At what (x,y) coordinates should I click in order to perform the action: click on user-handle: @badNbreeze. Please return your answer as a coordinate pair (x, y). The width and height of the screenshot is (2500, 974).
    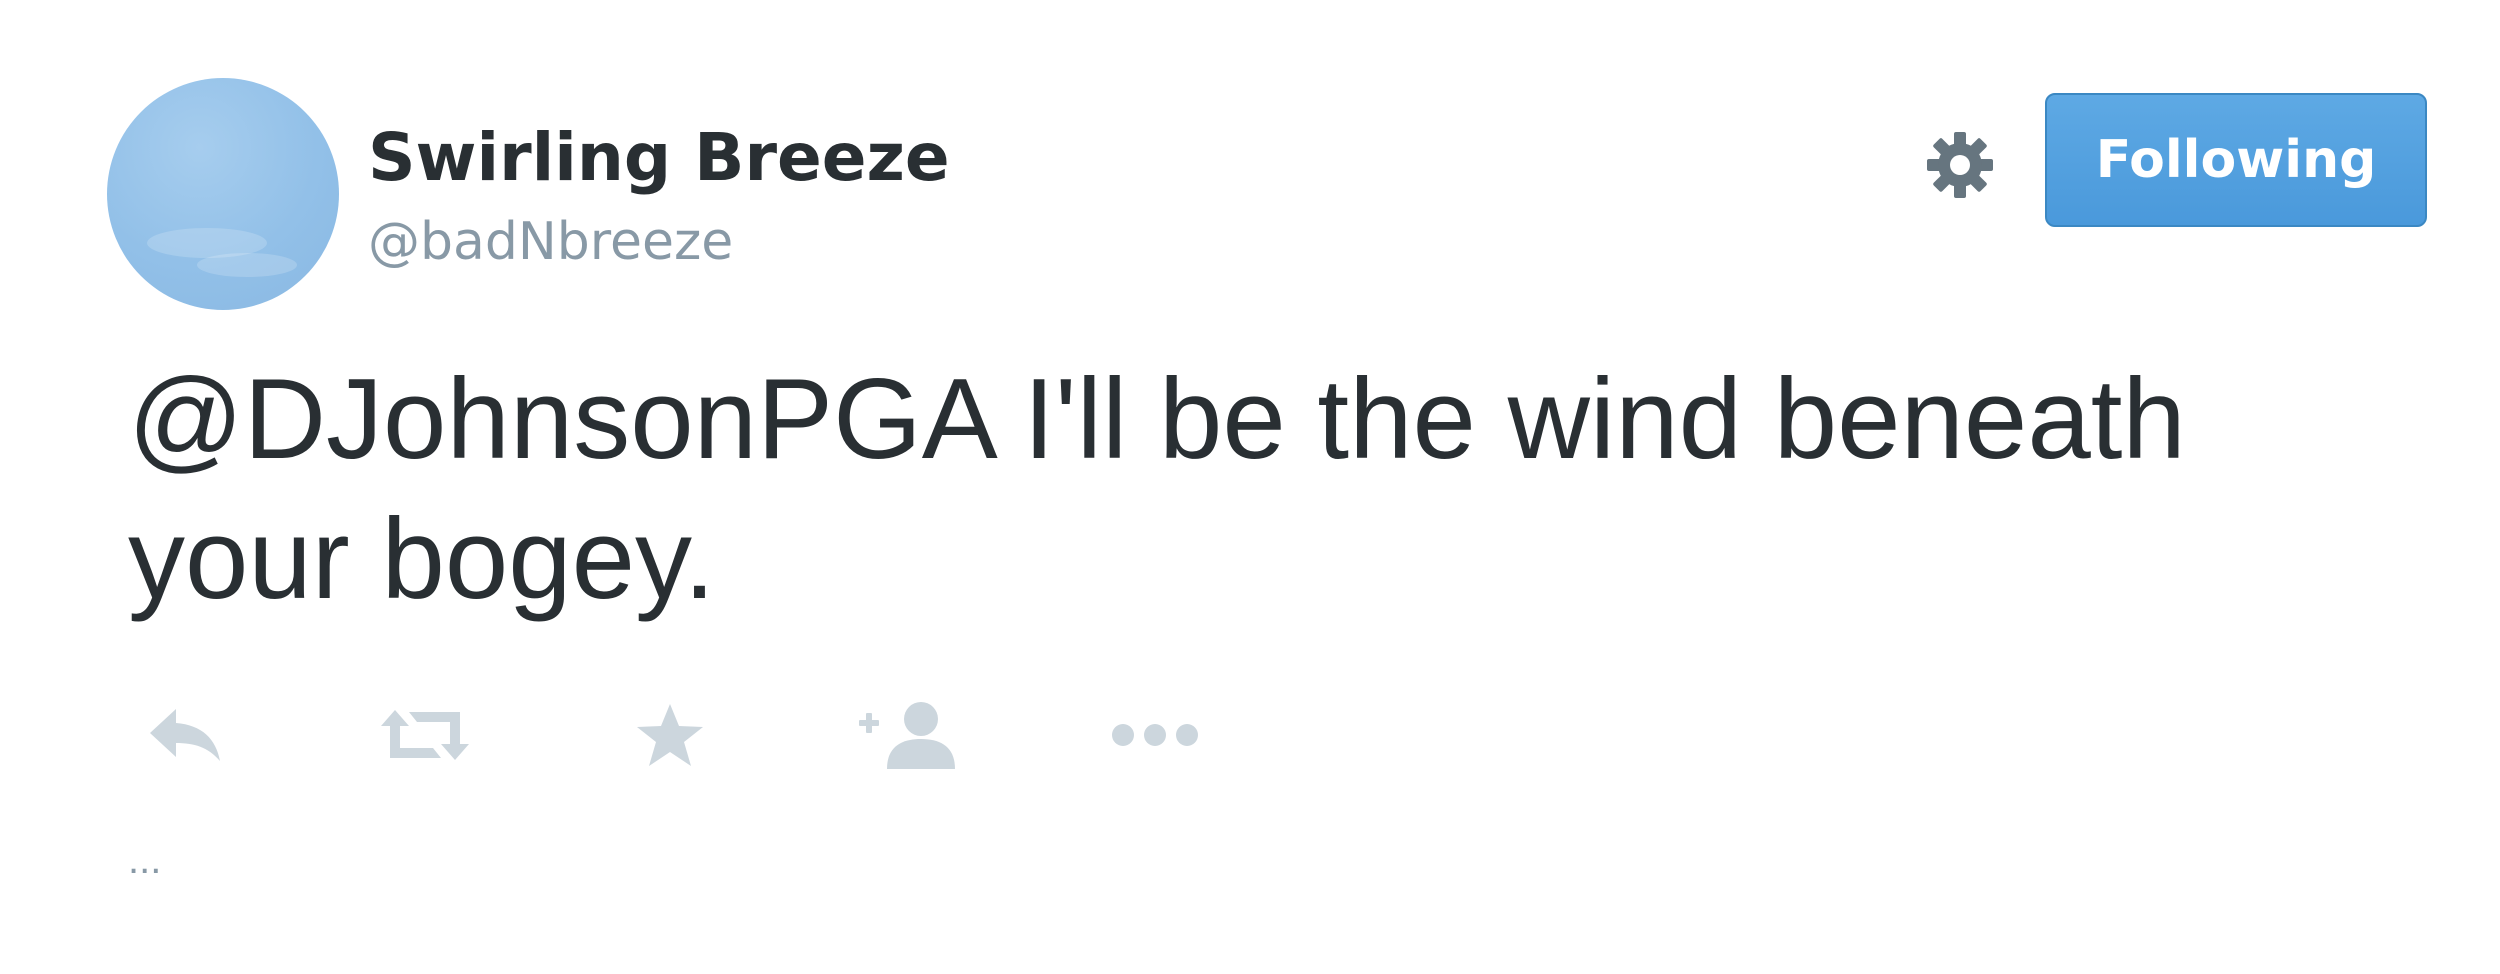
    Looking at the image, I should click on (550, 242).